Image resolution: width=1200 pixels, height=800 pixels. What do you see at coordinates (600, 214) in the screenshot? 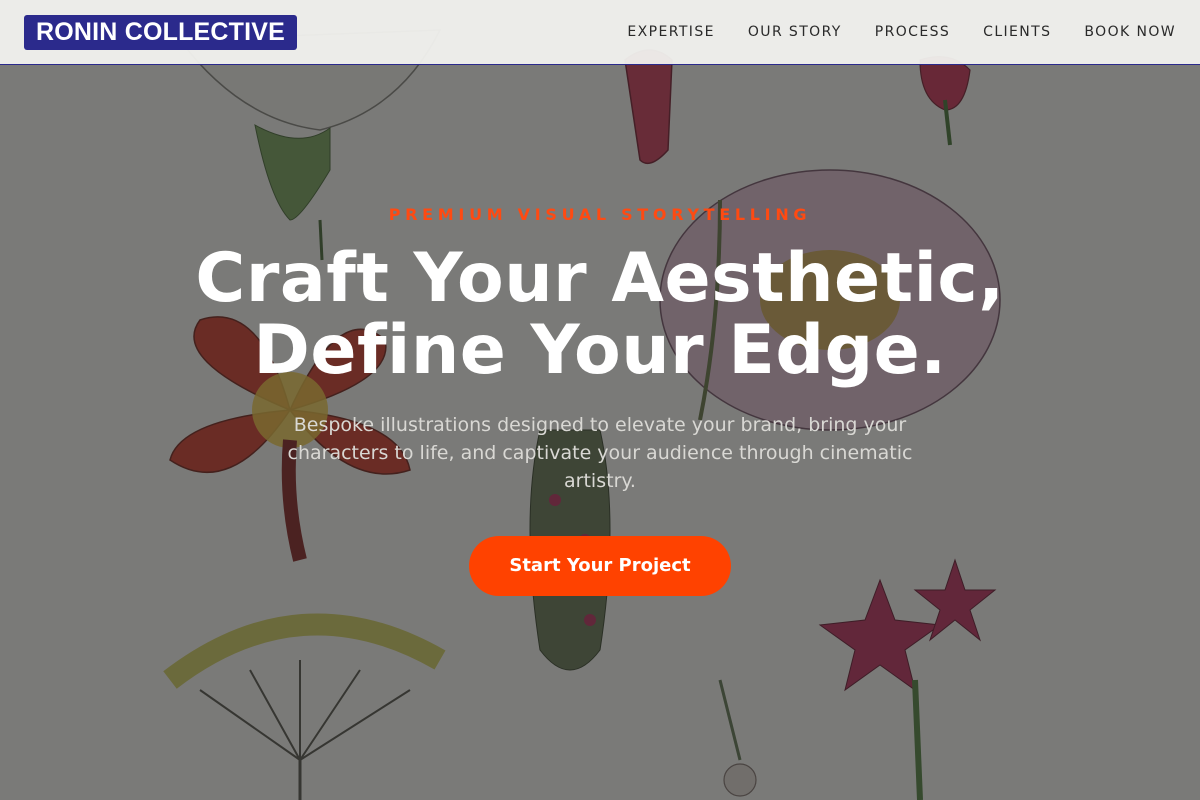
I see `hero-eyebrow: PREMIUM VISUAL STORYTELLING` at bounding box center [600, 214].